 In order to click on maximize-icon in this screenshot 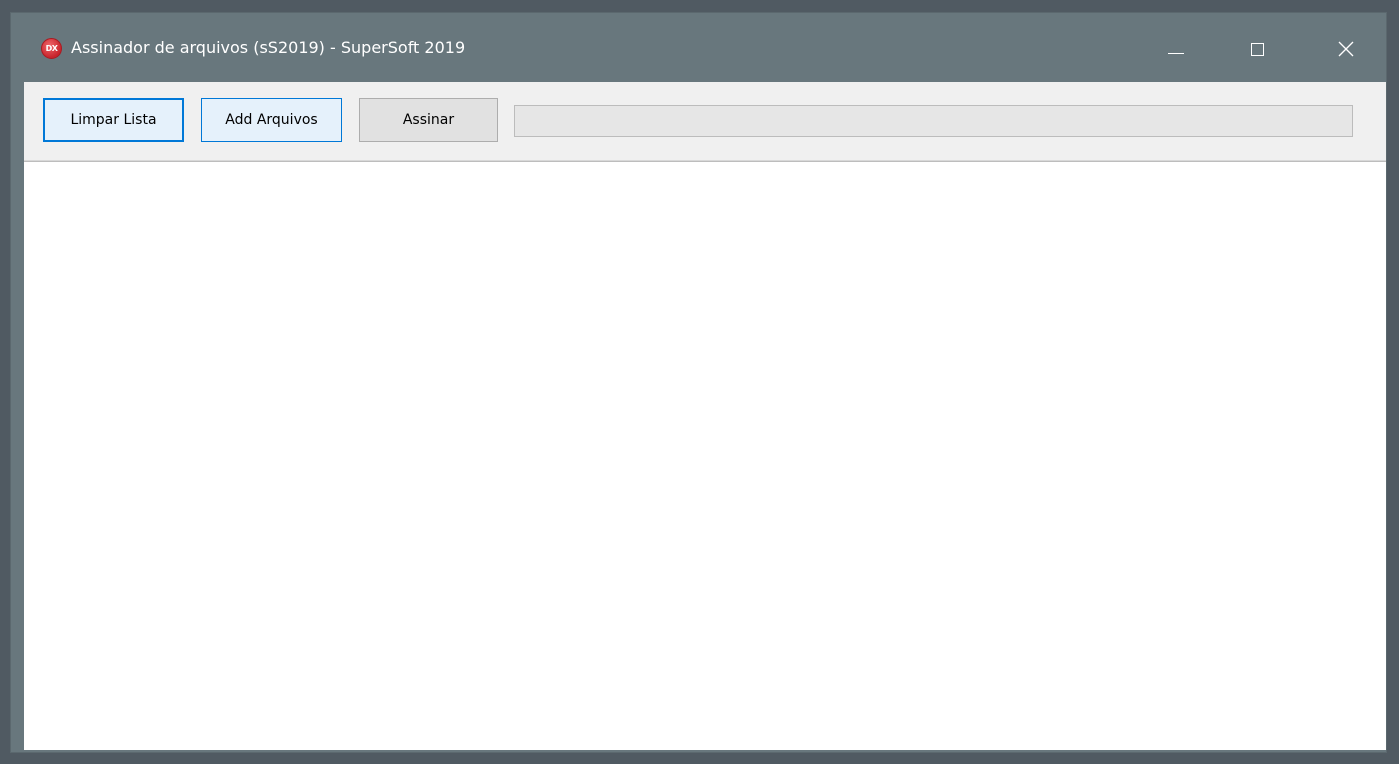, I will do `click(1257, 49)`.